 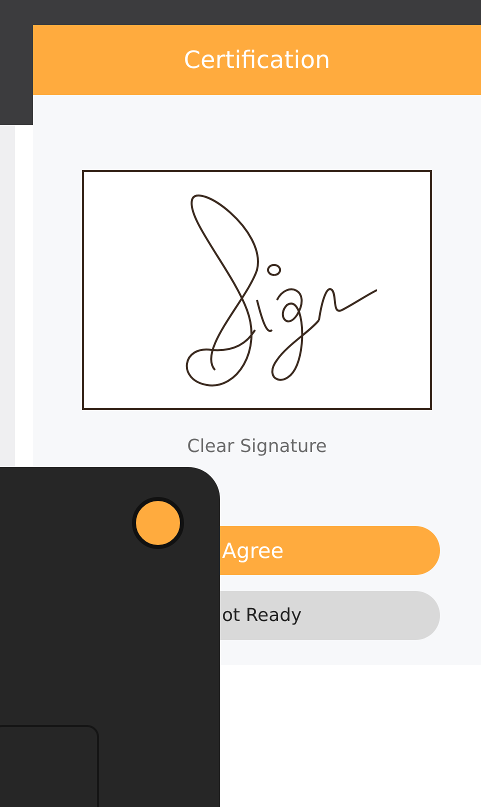 I want to click on clear-signature-link: Clear Signature, so click(x=257, y=446).